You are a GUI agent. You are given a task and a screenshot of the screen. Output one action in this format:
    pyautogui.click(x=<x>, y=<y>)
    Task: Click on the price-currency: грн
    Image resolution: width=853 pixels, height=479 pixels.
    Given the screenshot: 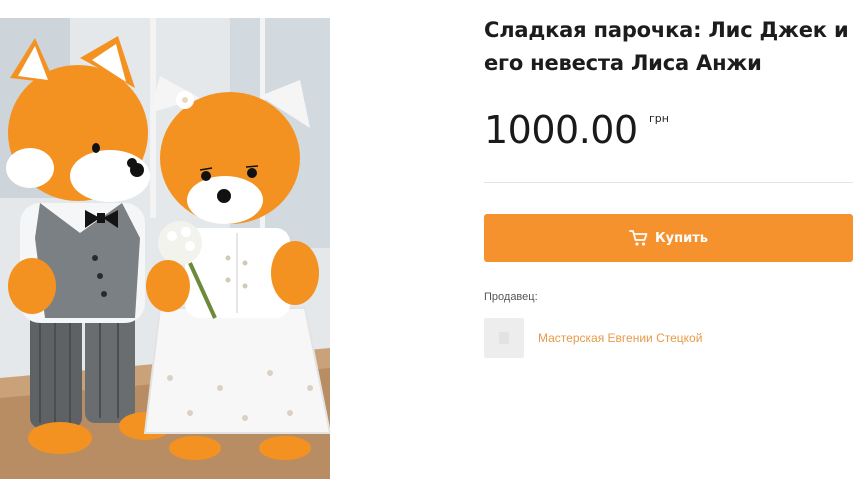 What is the action you would take?
    pyautogui.click(x=659, y=118)
    